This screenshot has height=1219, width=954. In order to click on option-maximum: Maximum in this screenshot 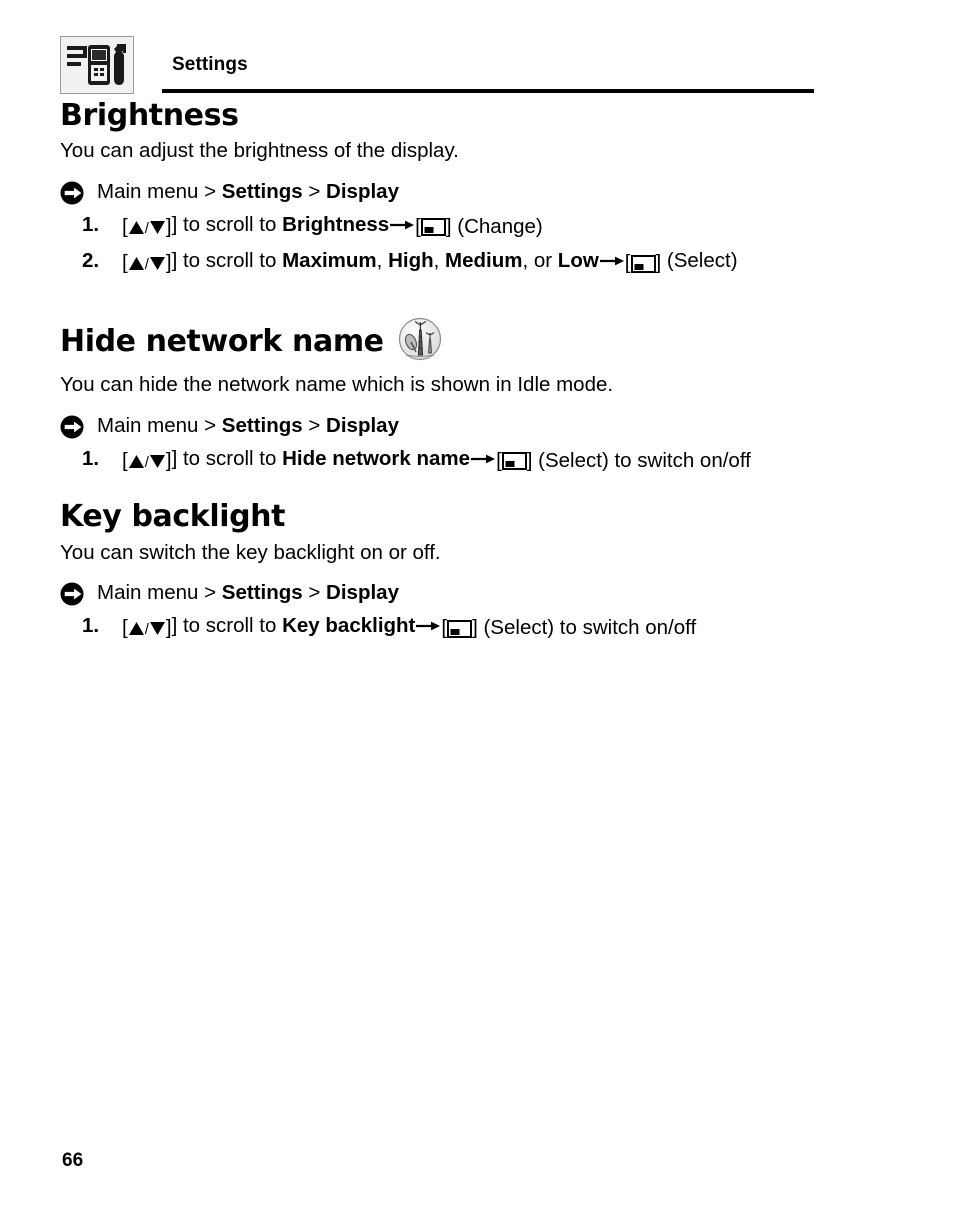, I will do `click(329, 261)`.